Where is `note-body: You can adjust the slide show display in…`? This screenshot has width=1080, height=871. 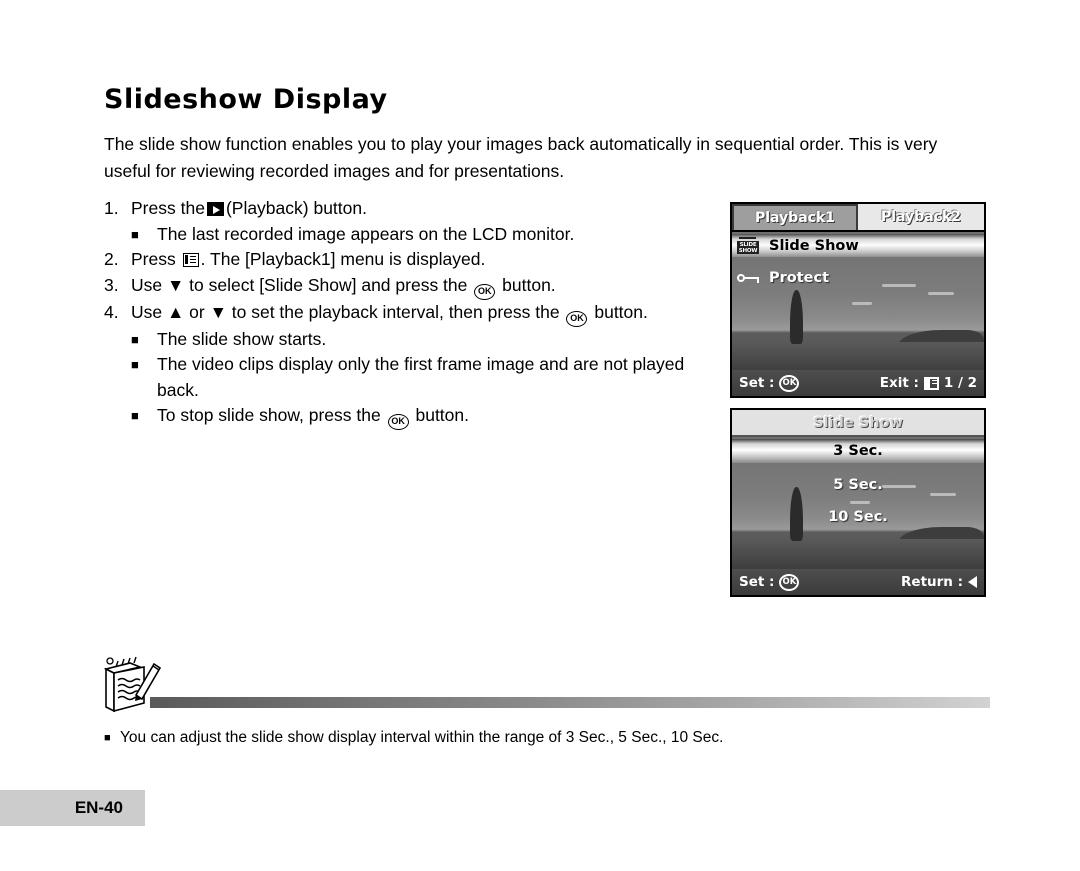
note-body: You can adjust the slide show display in… is located at coordinates (422, 737).